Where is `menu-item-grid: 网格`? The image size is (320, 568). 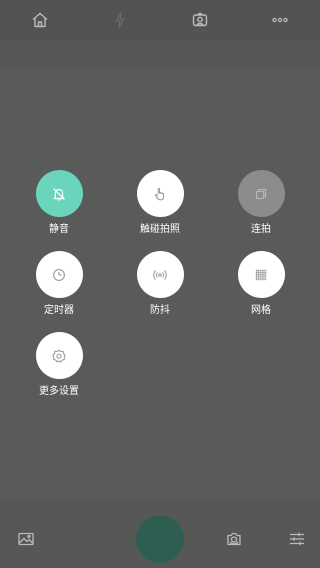
menu-item-grid: 网格 is located at coordinates (261, 286).